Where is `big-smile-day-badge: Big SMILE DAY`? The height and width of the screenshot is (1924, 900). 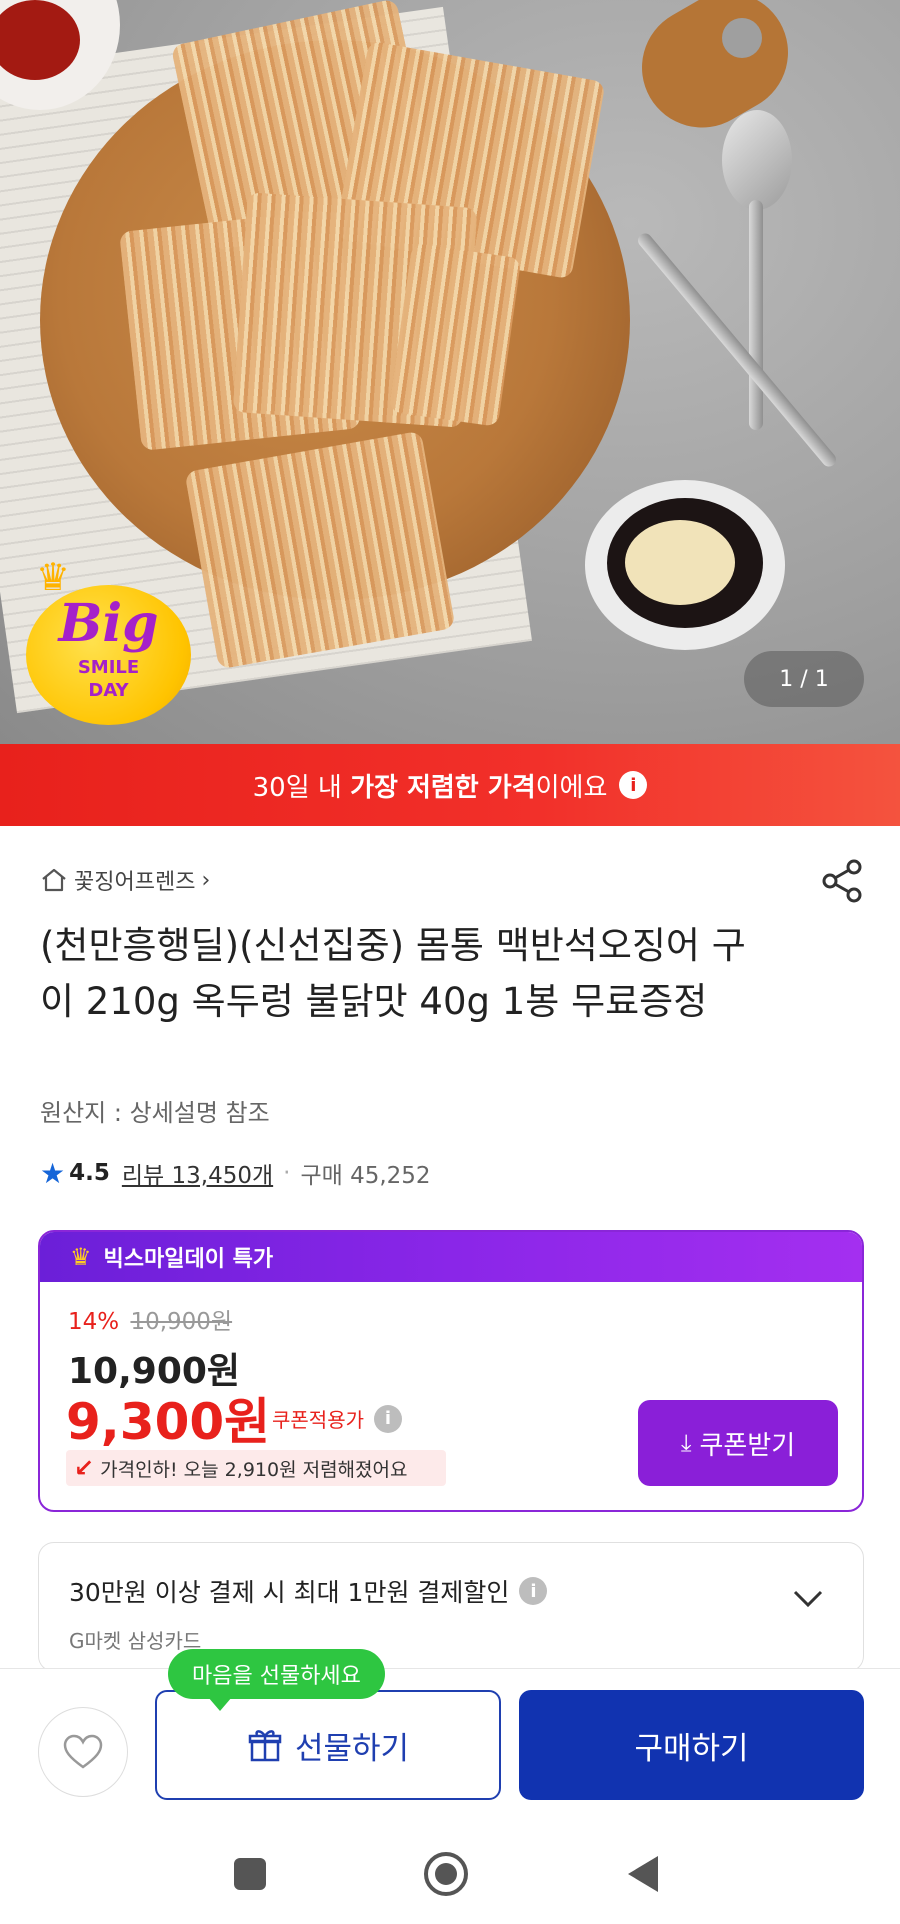 big-smile-day-badge: Big SMILE DAY is located at coordinates (108, 655).